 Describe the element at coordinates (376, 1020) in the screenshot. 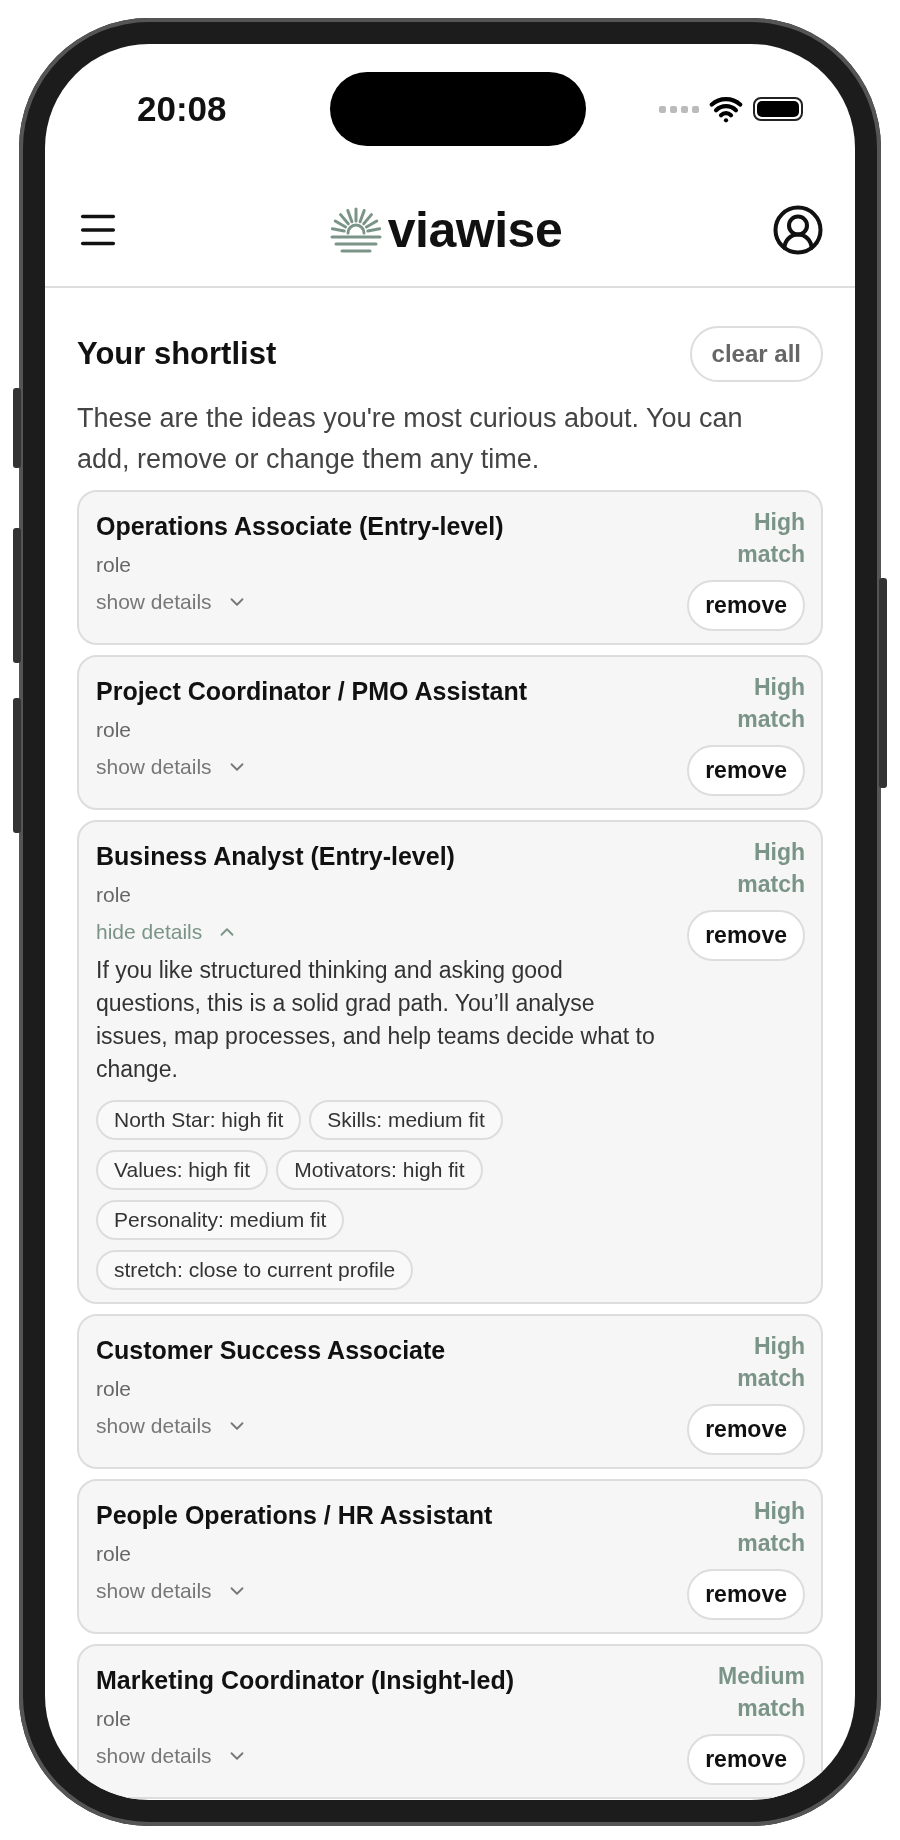

I see `card-description: If you like structured thinking and asking good questions, this is a solid grad path. You’ll analyse issues, map processes, and help teams decide what to change.` at that location.